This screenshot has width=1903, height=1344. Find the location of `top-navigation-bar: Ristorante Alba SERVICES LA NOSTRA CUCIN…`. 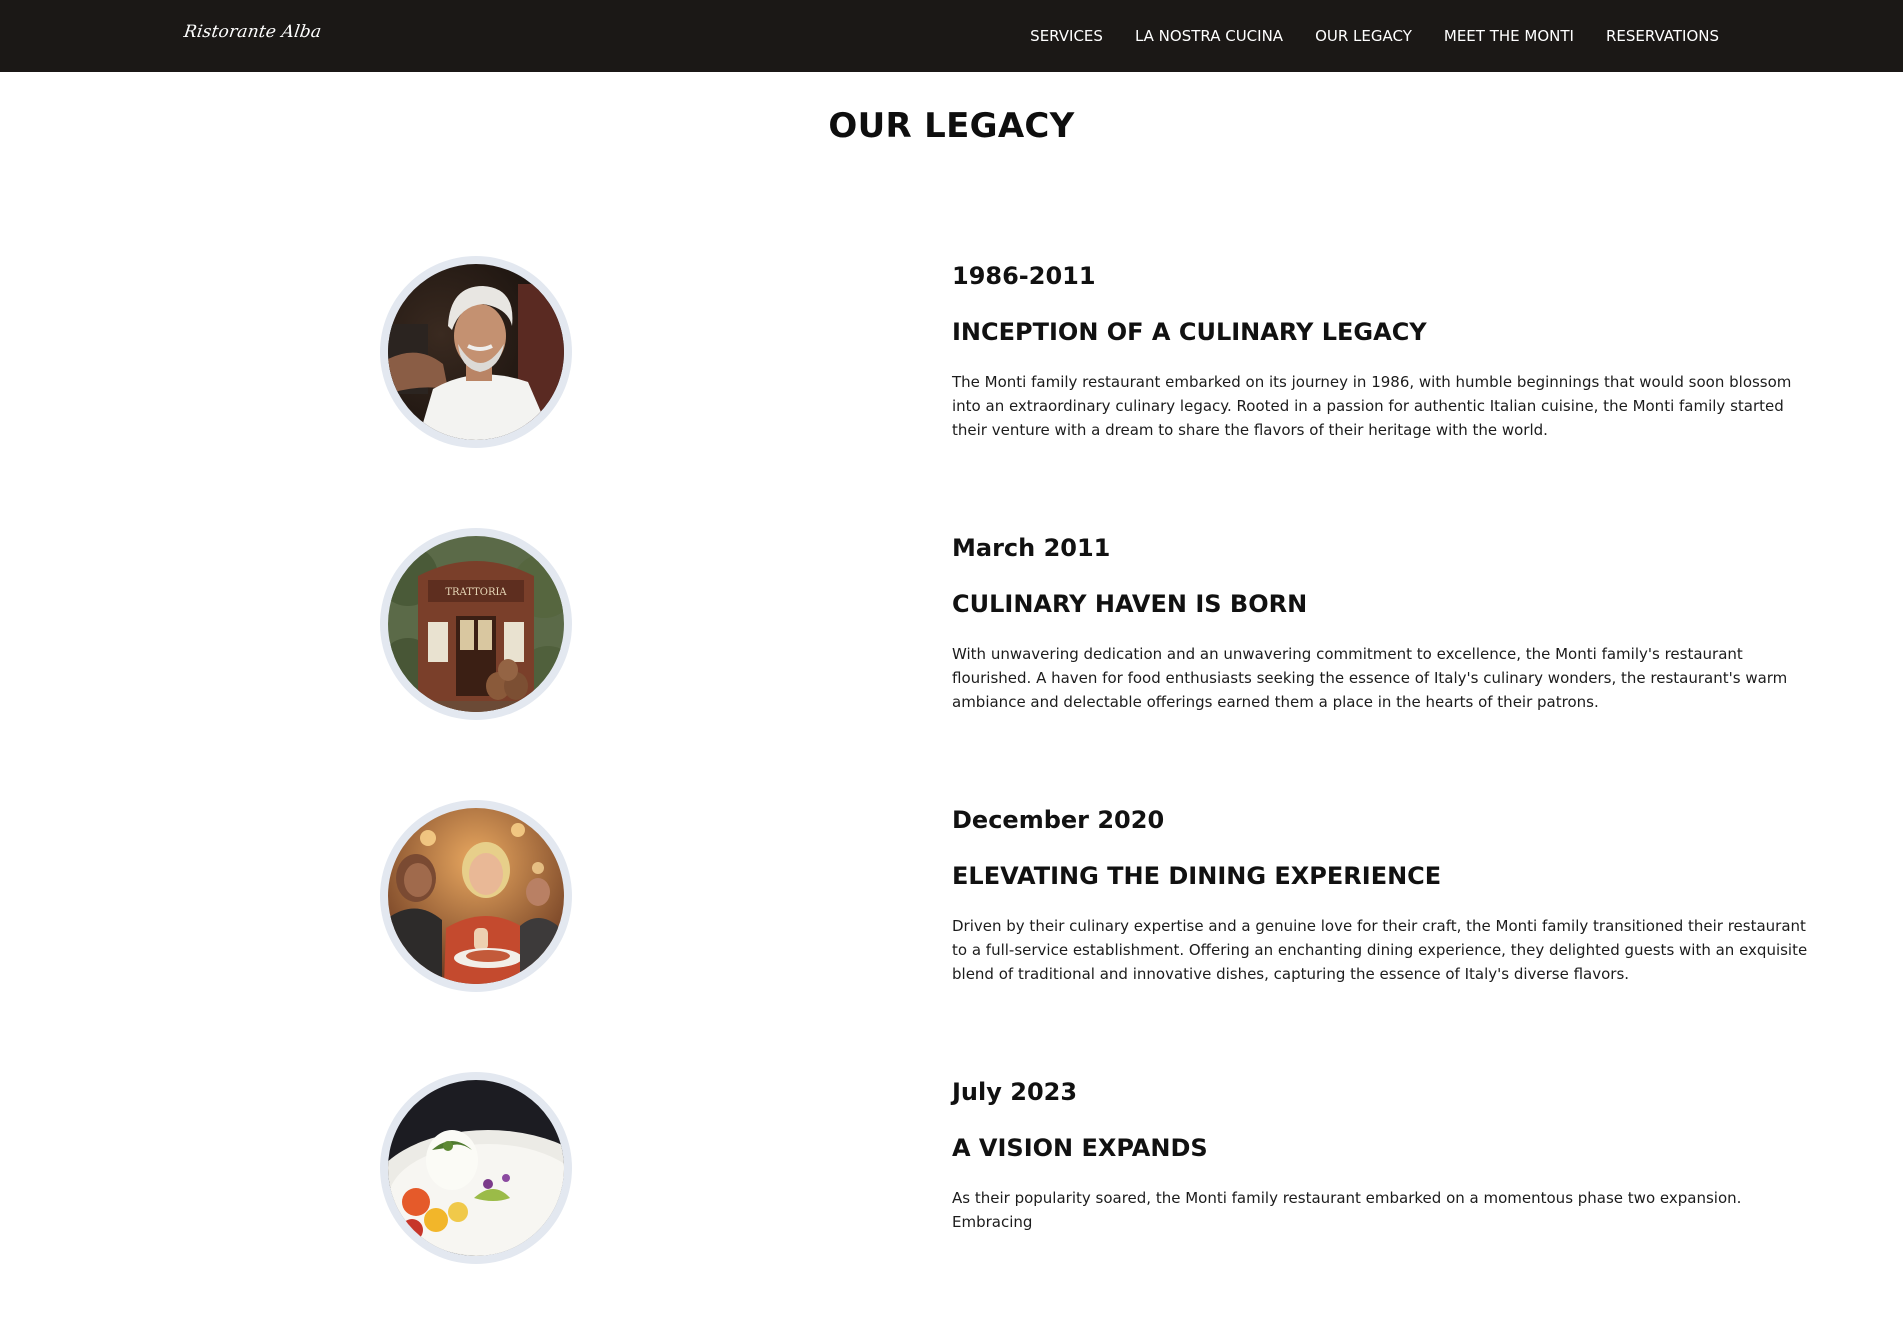

top-navigation-bar: Ristorante Alba SERVICES LA NOSTRA CUCIN… is located at coordinates (951, 36).